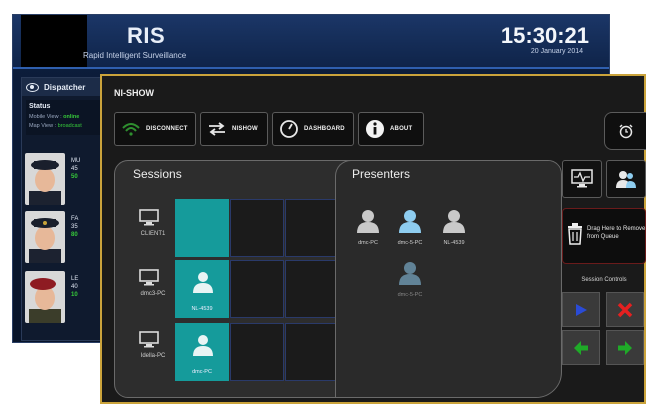 This screenshot has width=646, height=404. I want to click on wifi-icon, so click(131, 129).